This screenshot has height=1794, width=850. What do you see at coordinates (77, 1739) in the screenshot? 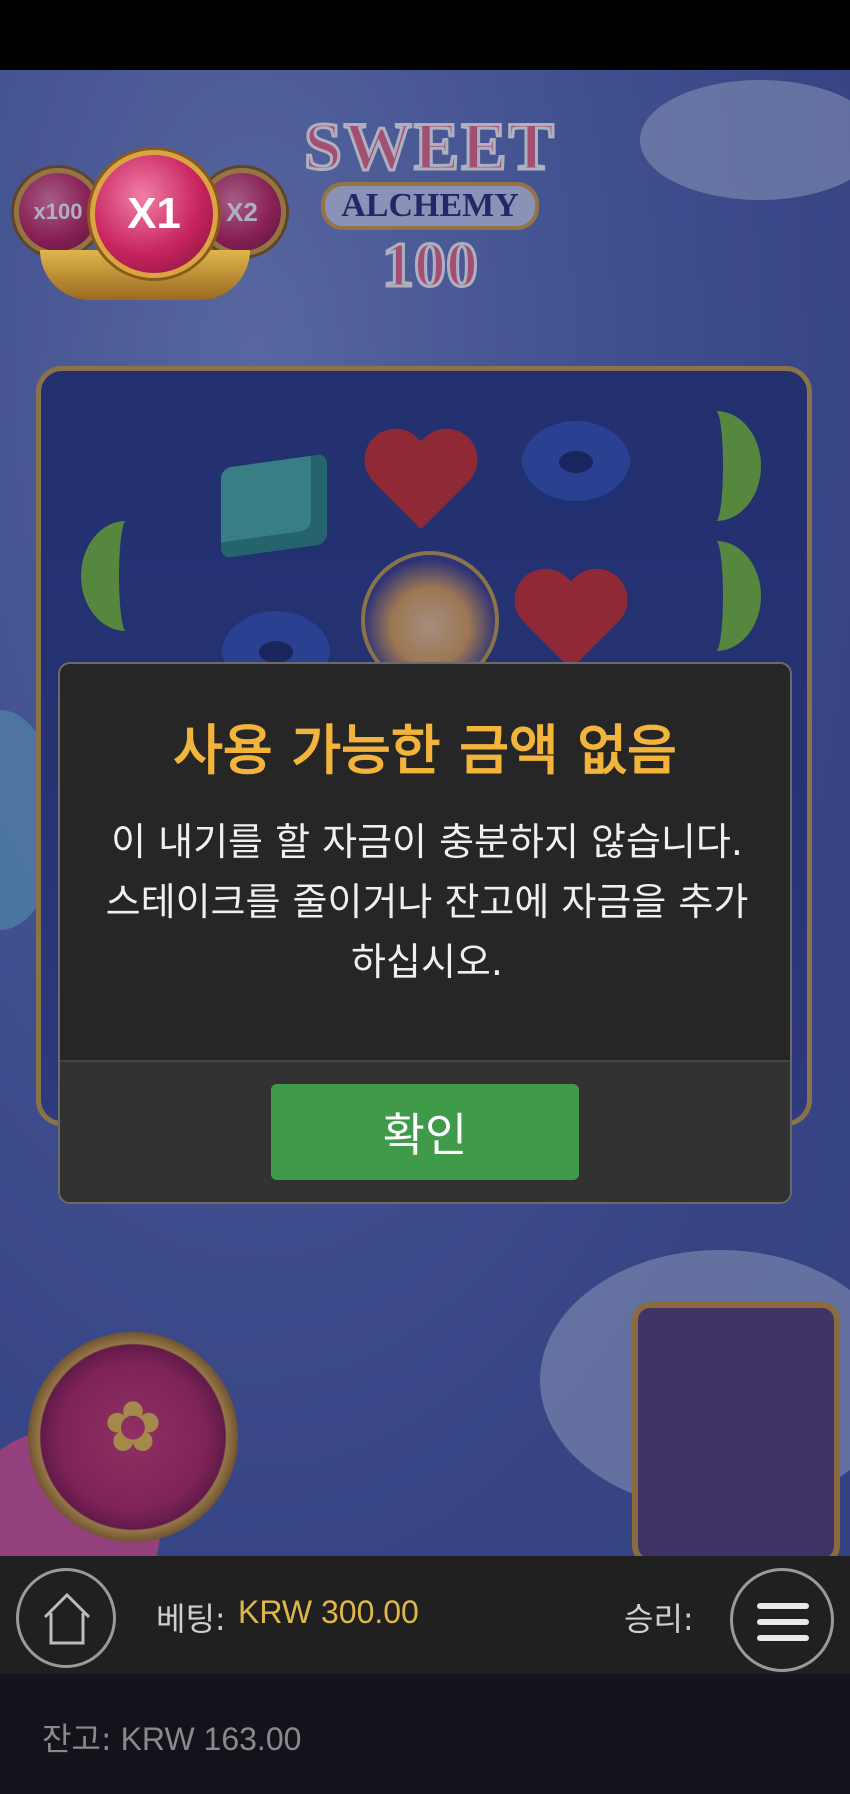
I see `balance-label: 잔고:` at bounding box center [77, 1739].